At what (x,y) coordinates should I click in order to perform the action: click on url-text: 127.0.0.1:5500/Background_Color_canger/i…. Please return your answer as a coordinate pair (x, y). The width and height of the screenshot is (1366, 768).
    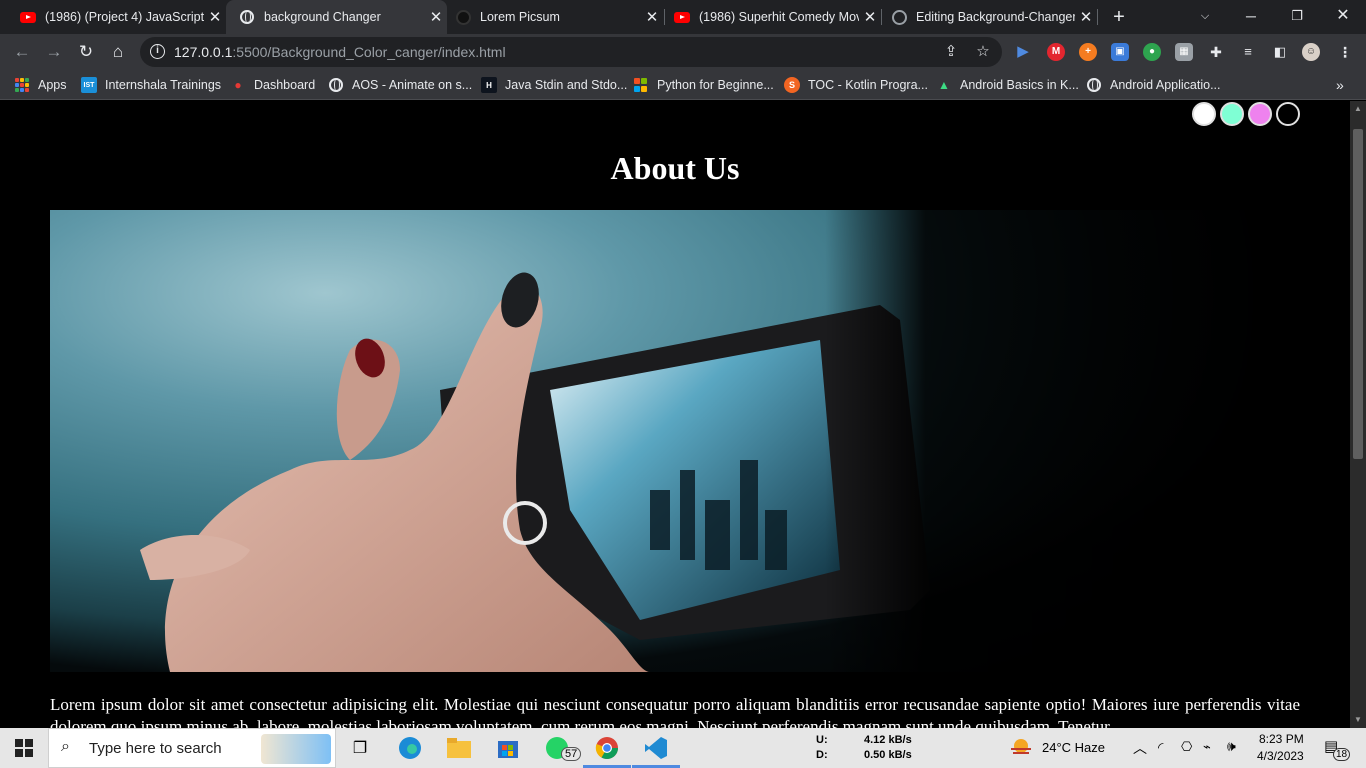
    Looking at the image, I should click on (340, 52).